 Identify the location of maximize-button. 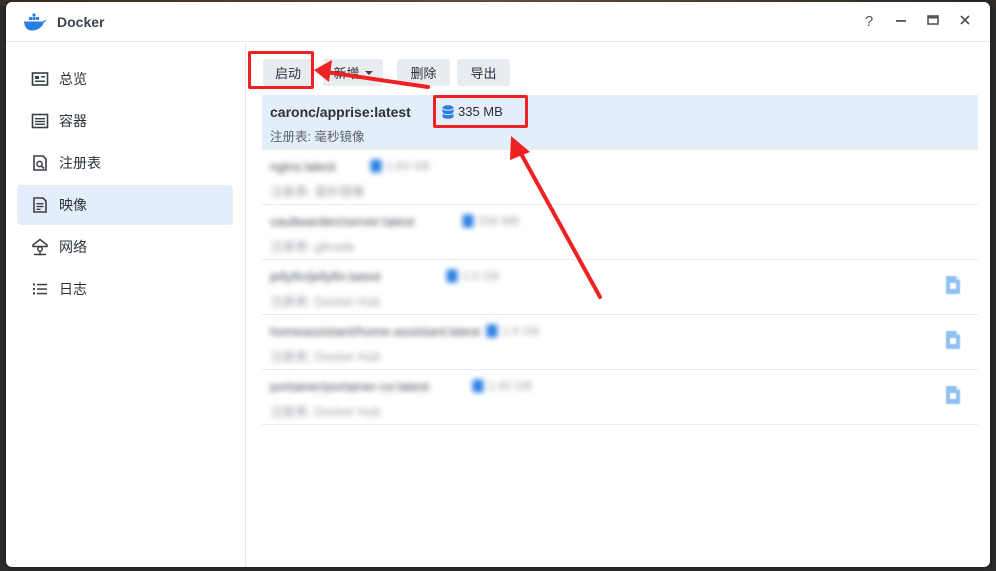
(933, 22).